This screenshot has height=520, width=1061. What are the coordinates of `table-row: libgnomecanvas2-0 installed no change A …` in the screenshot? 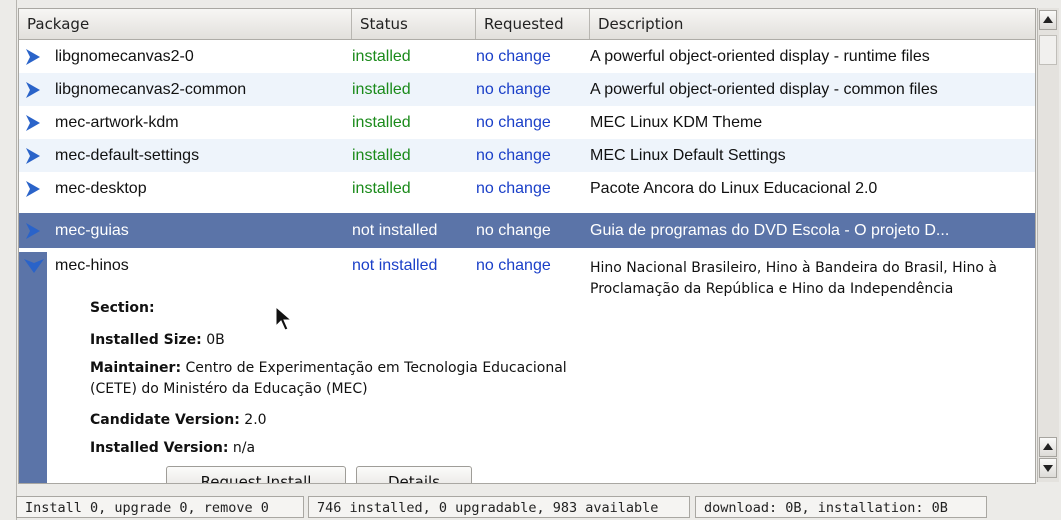 It's located at (527, 56).